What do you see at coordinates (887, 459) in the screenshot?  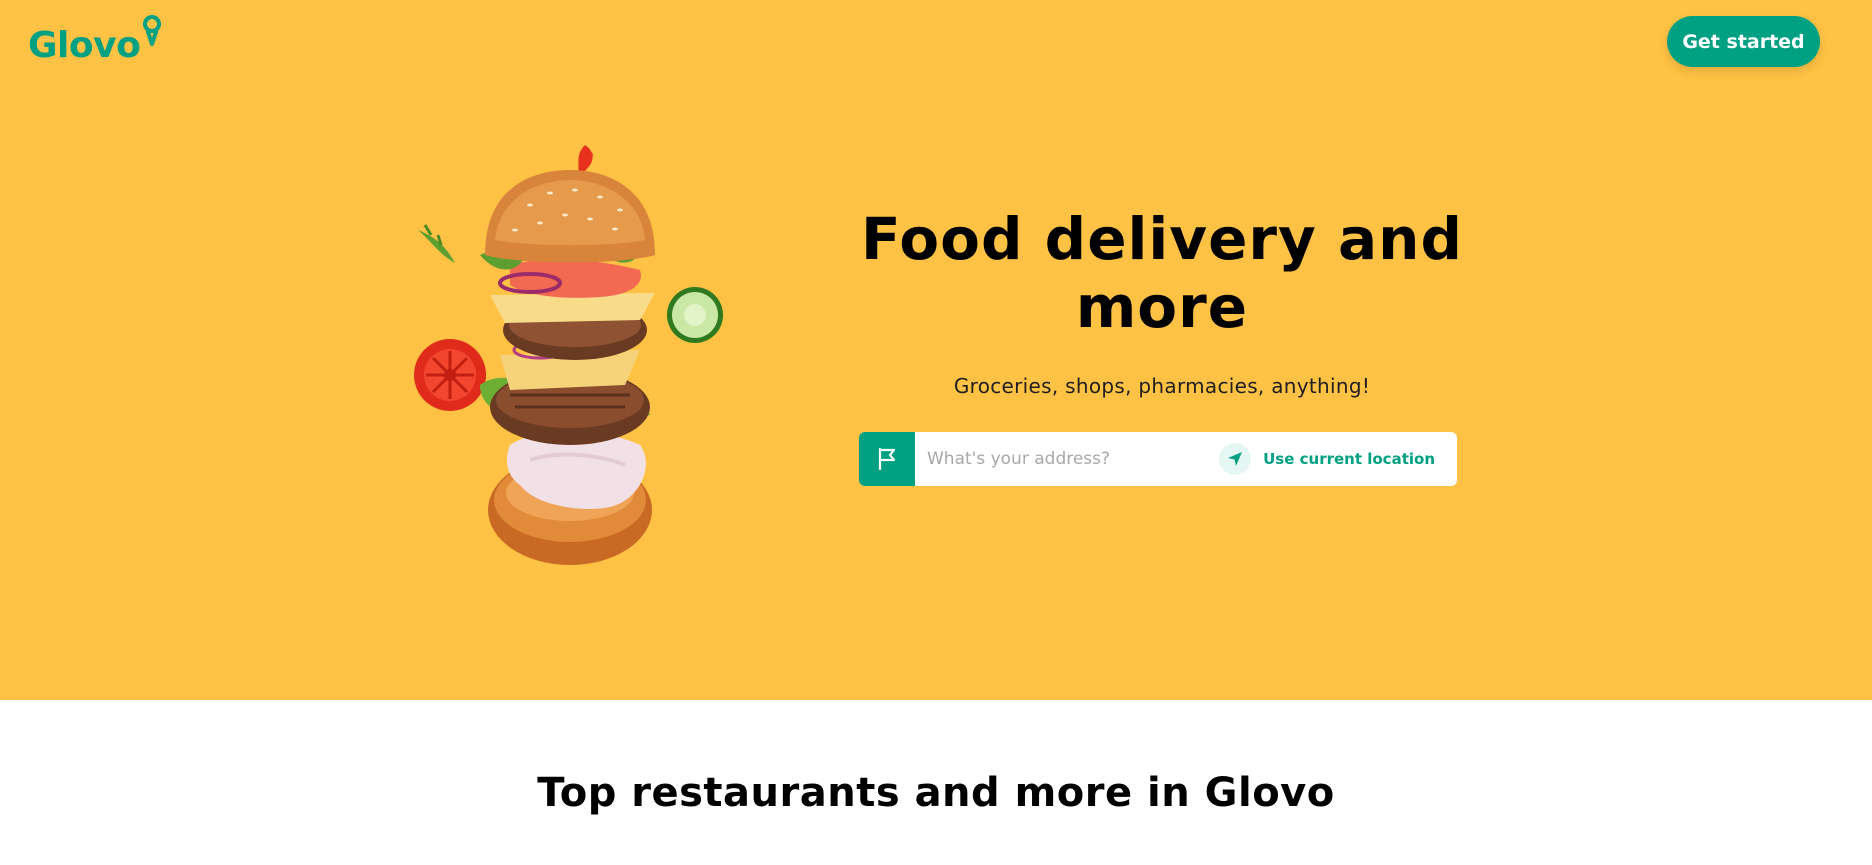 I see `flag-icon` at bounding box center [887, 459].